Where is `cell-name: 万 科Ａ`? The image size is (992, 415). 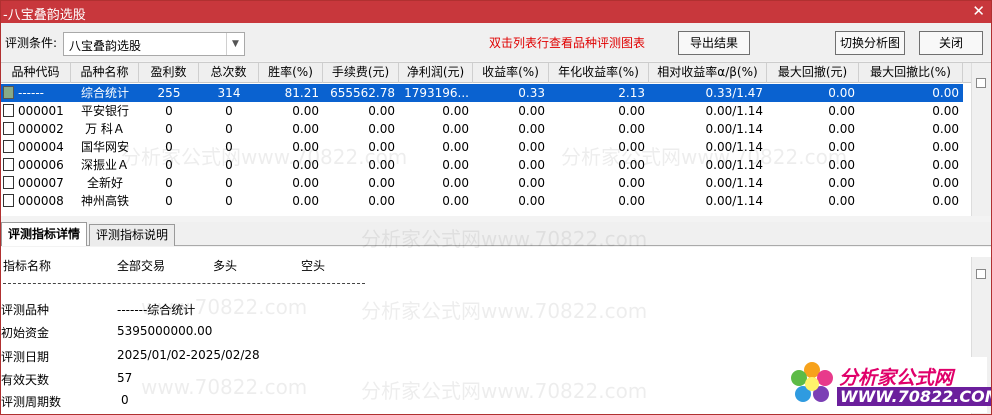
cell-name: 万 科Ａ is located at coordinates (105, 129).